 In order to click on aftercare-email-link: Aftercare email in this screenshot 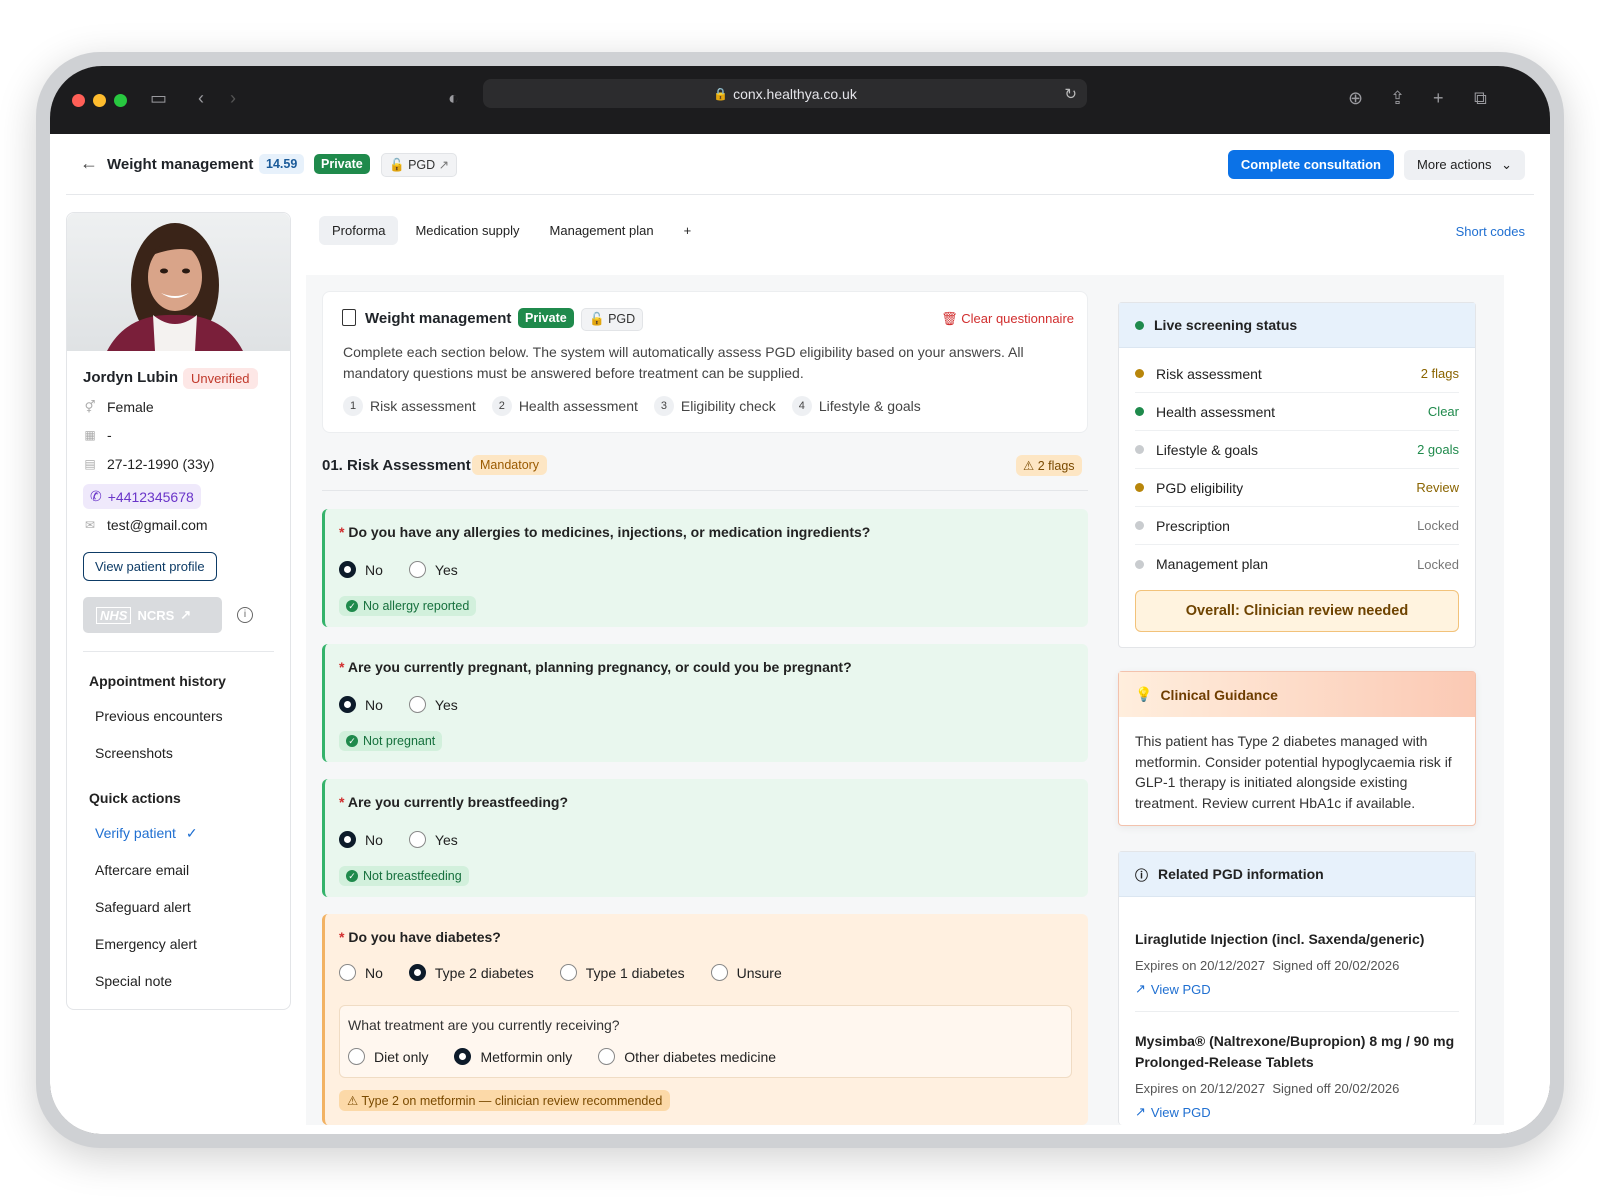, I will do `click(142, 870)`.